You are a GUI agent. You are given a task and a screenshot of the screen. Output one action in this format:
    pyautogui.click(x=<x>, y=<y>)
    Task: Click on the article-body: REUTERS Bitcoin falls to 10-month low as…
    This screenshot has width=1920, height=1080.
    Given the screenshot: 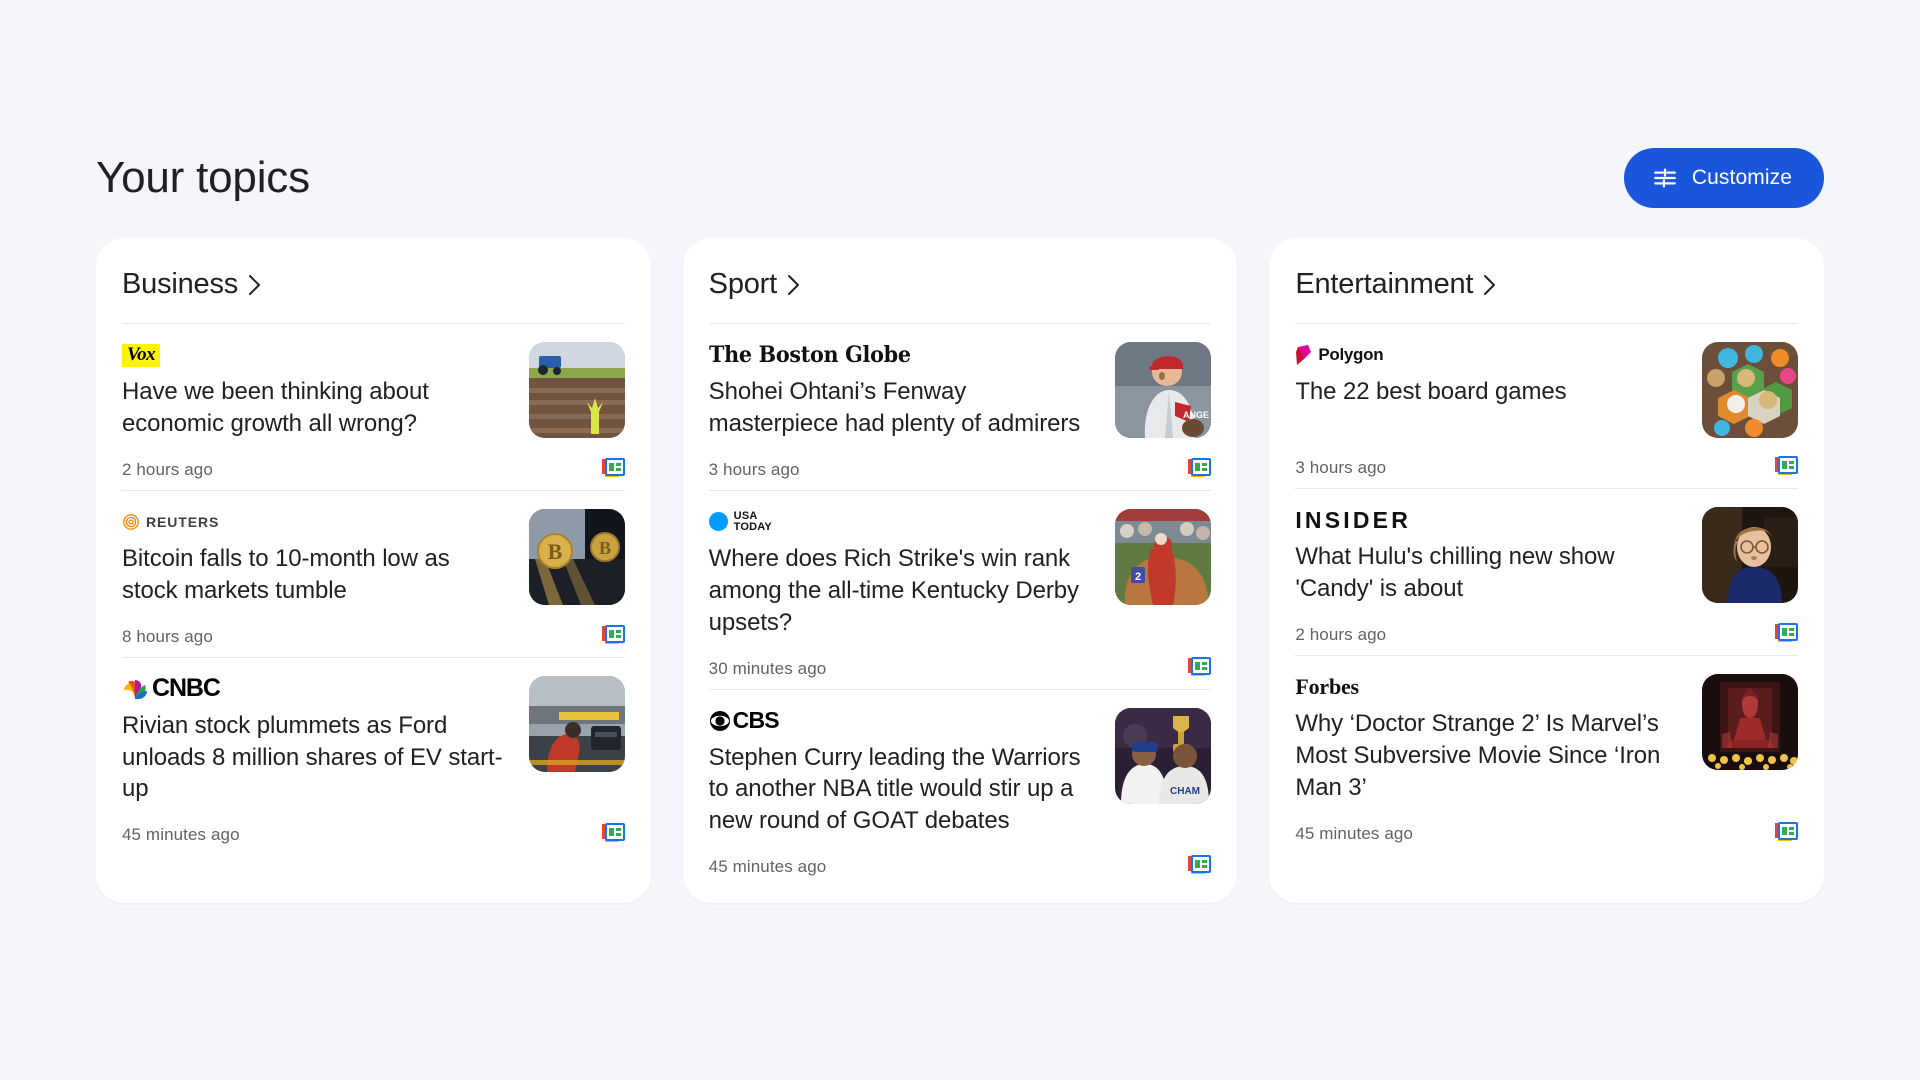 What is the action you would take?
    pyautogui.click(x=373, y=557)
    